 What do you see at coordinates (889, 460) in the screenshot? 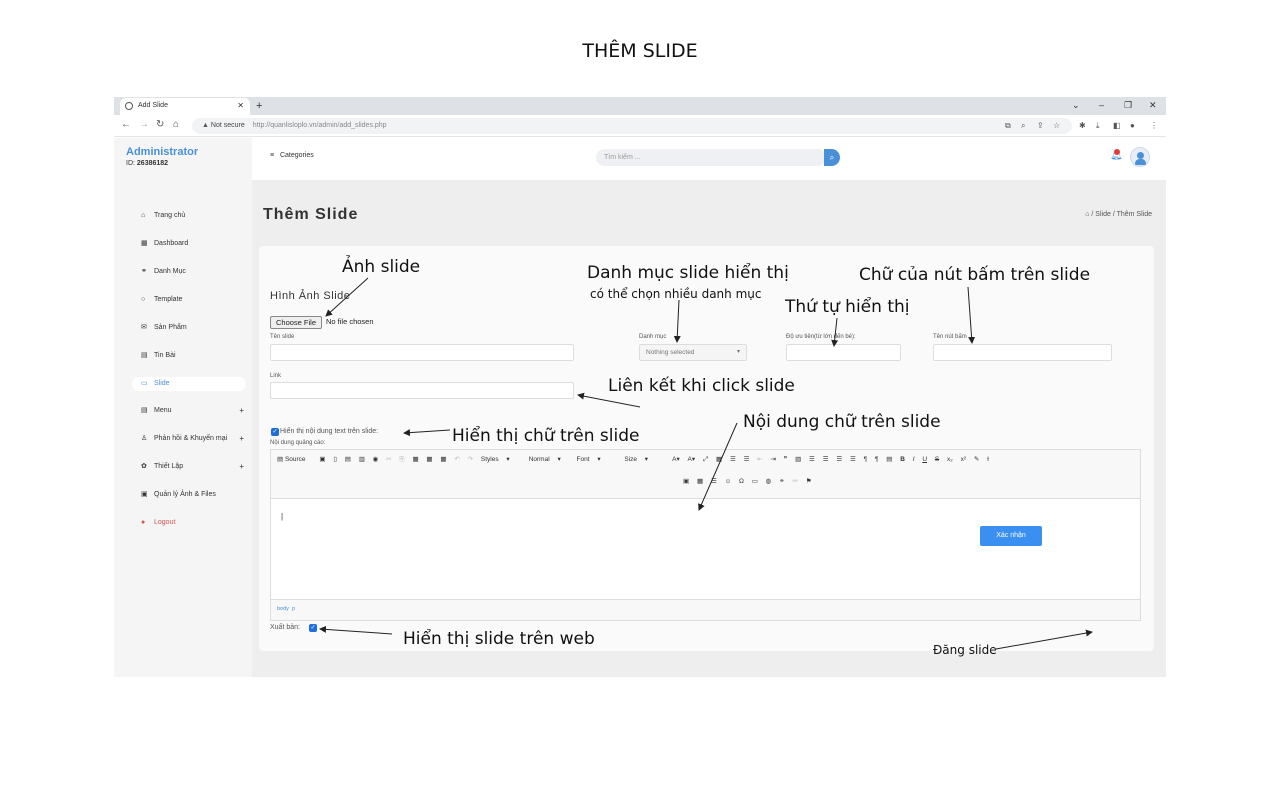
I see `language-icon: ▤` at bounding box center [889, 460].